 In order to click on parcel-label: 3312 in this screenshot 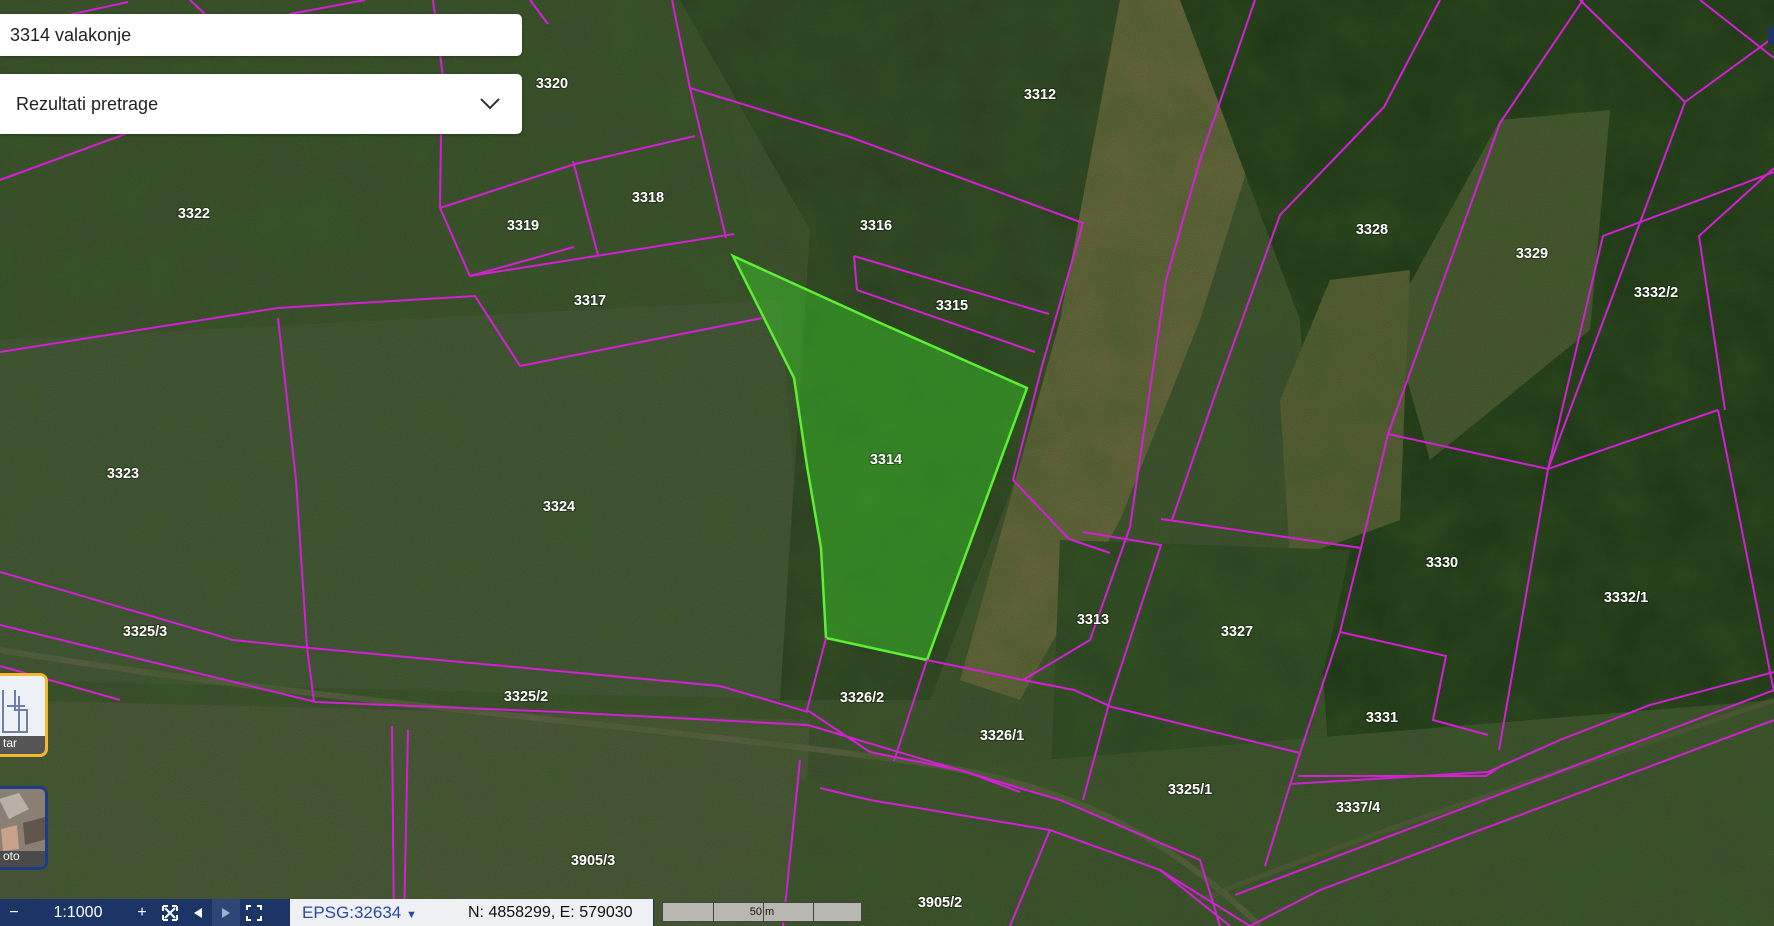, I will do `click(1040, 95)`.